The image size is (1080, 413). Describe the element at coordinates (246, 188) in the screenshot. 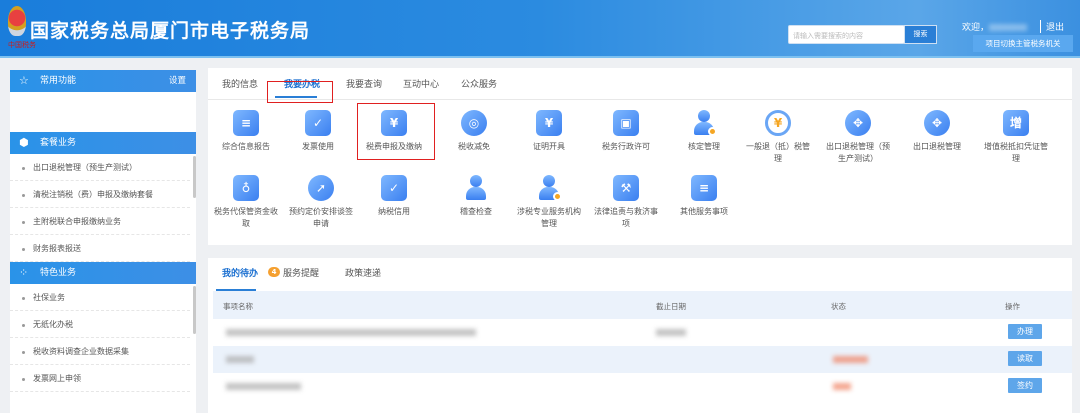

I see `money-bag-hand-icon: ♁` at that location.